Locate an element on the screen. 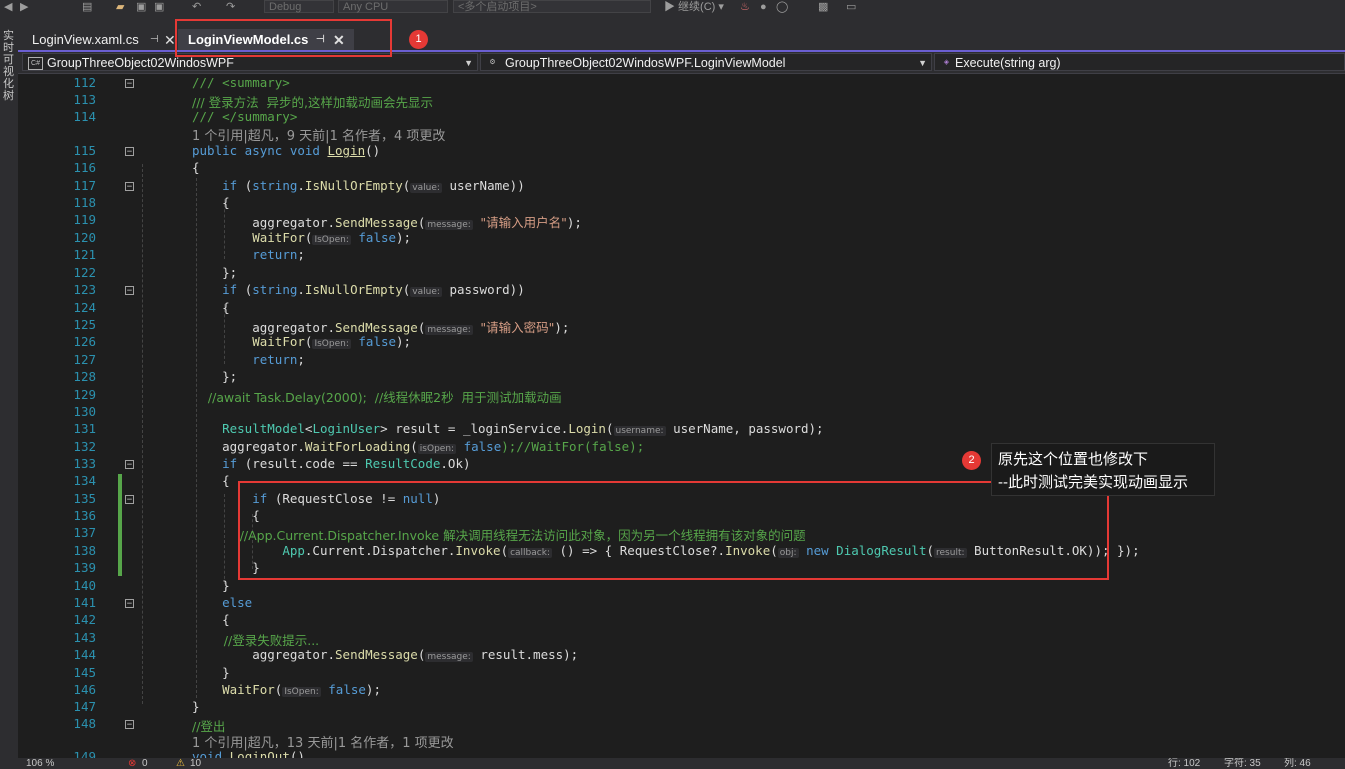  note-line-2: --此时测试完美实现动画显示 is located at coordinates (1093, 482).